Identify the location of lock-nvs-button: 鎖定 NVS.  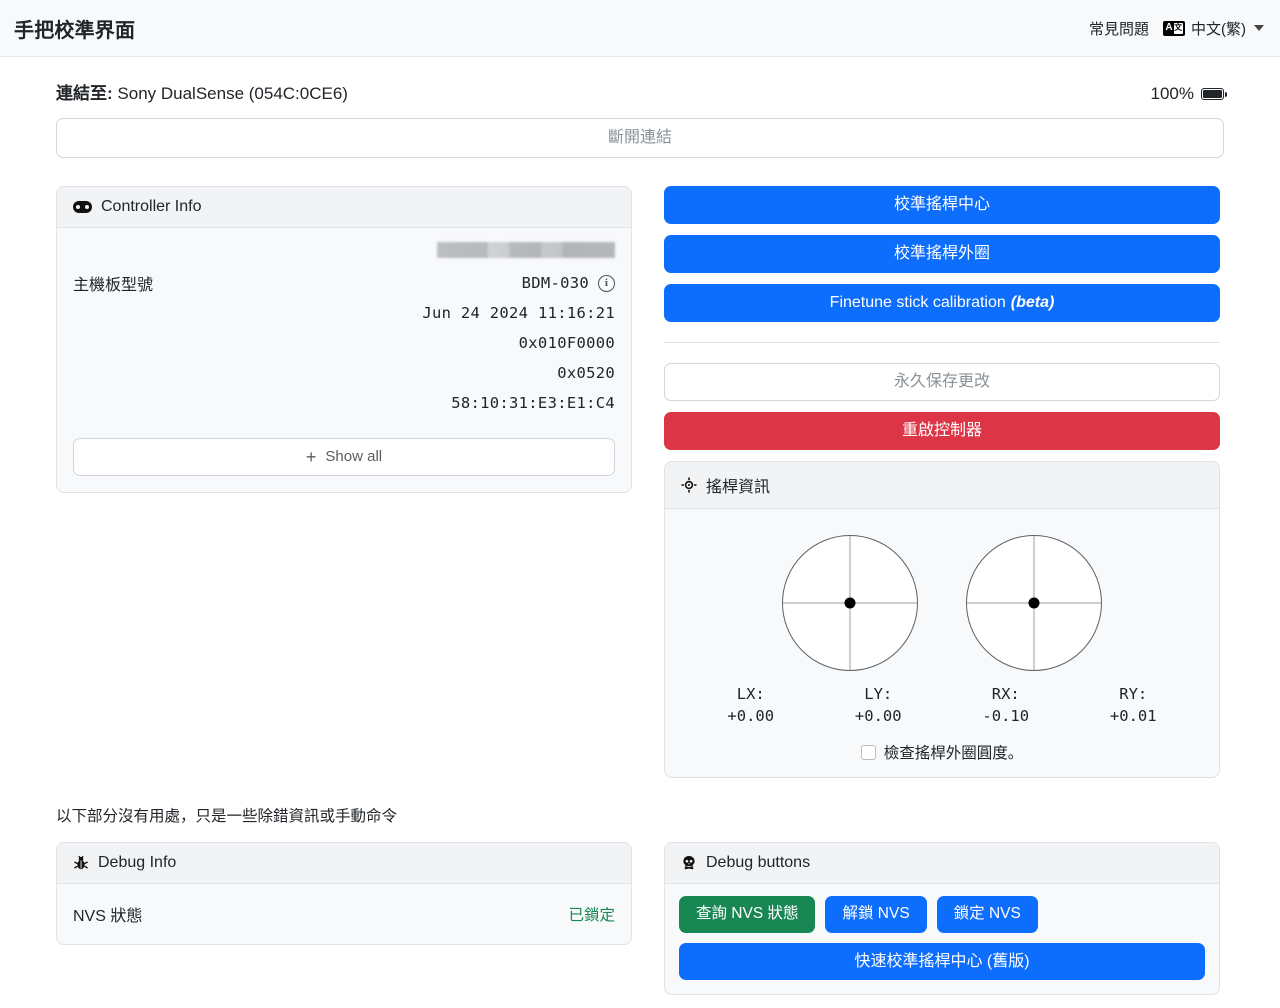
(987, 914).